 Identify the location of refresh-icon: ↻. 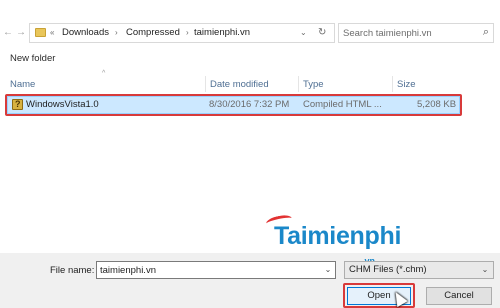
(322, 33).